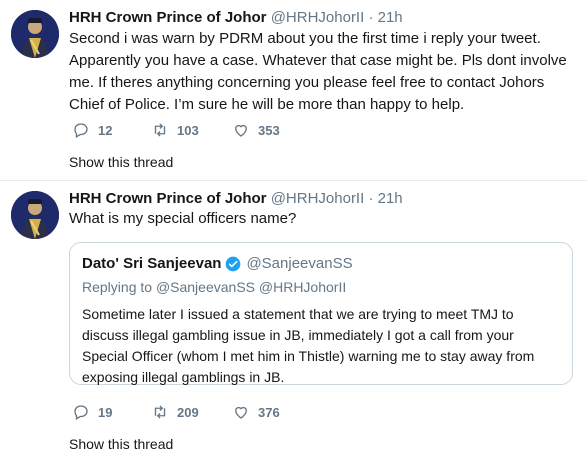  What do you see at coordinates (299, 263) in the screenshot?
I see `quoted-author-handle: @SanjeevanSS` at bounding box center [299, 263].